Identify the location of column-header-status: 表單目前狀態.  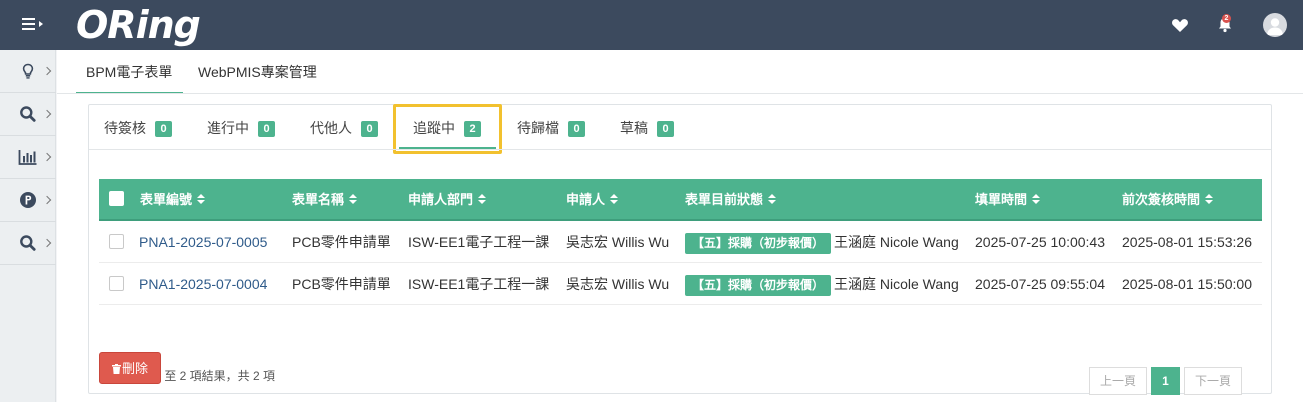
(731, 200).